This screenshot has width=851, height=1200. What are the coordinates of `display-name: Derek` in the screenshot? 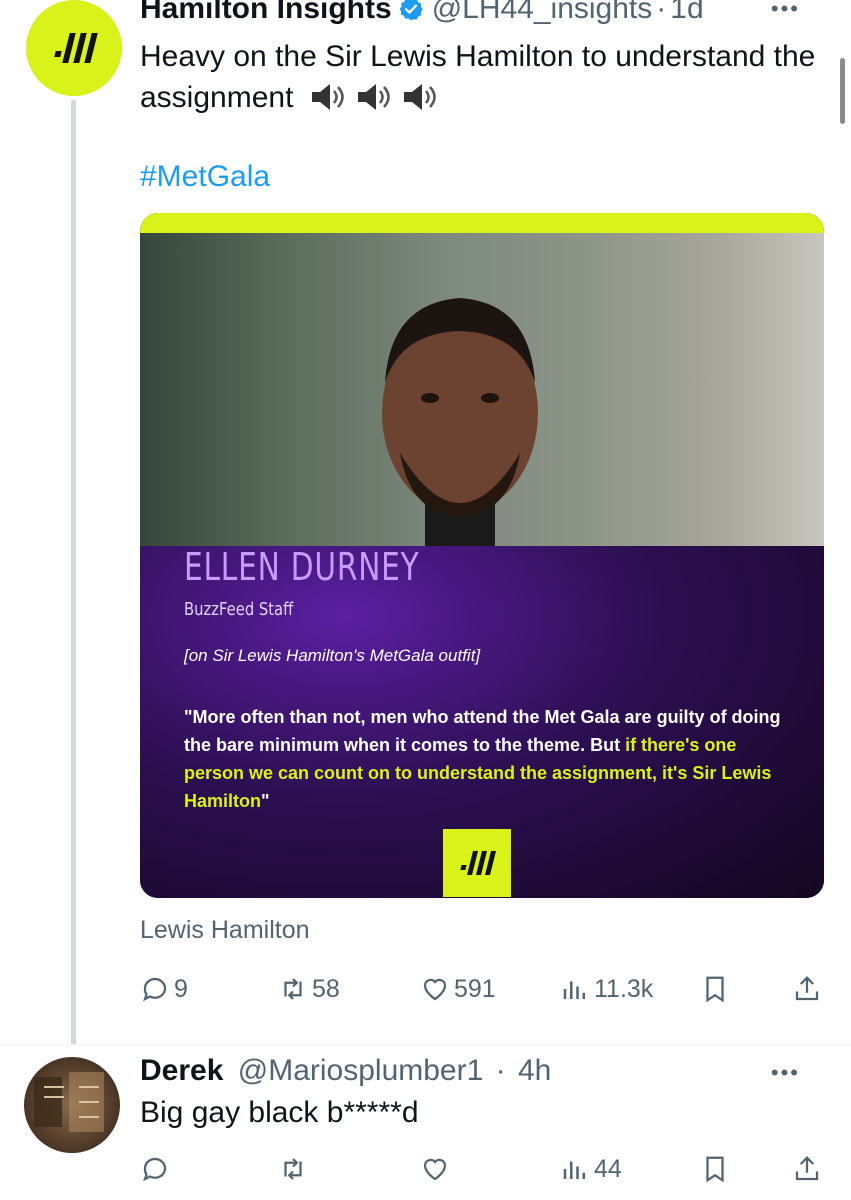 It's located at (181, 1070).